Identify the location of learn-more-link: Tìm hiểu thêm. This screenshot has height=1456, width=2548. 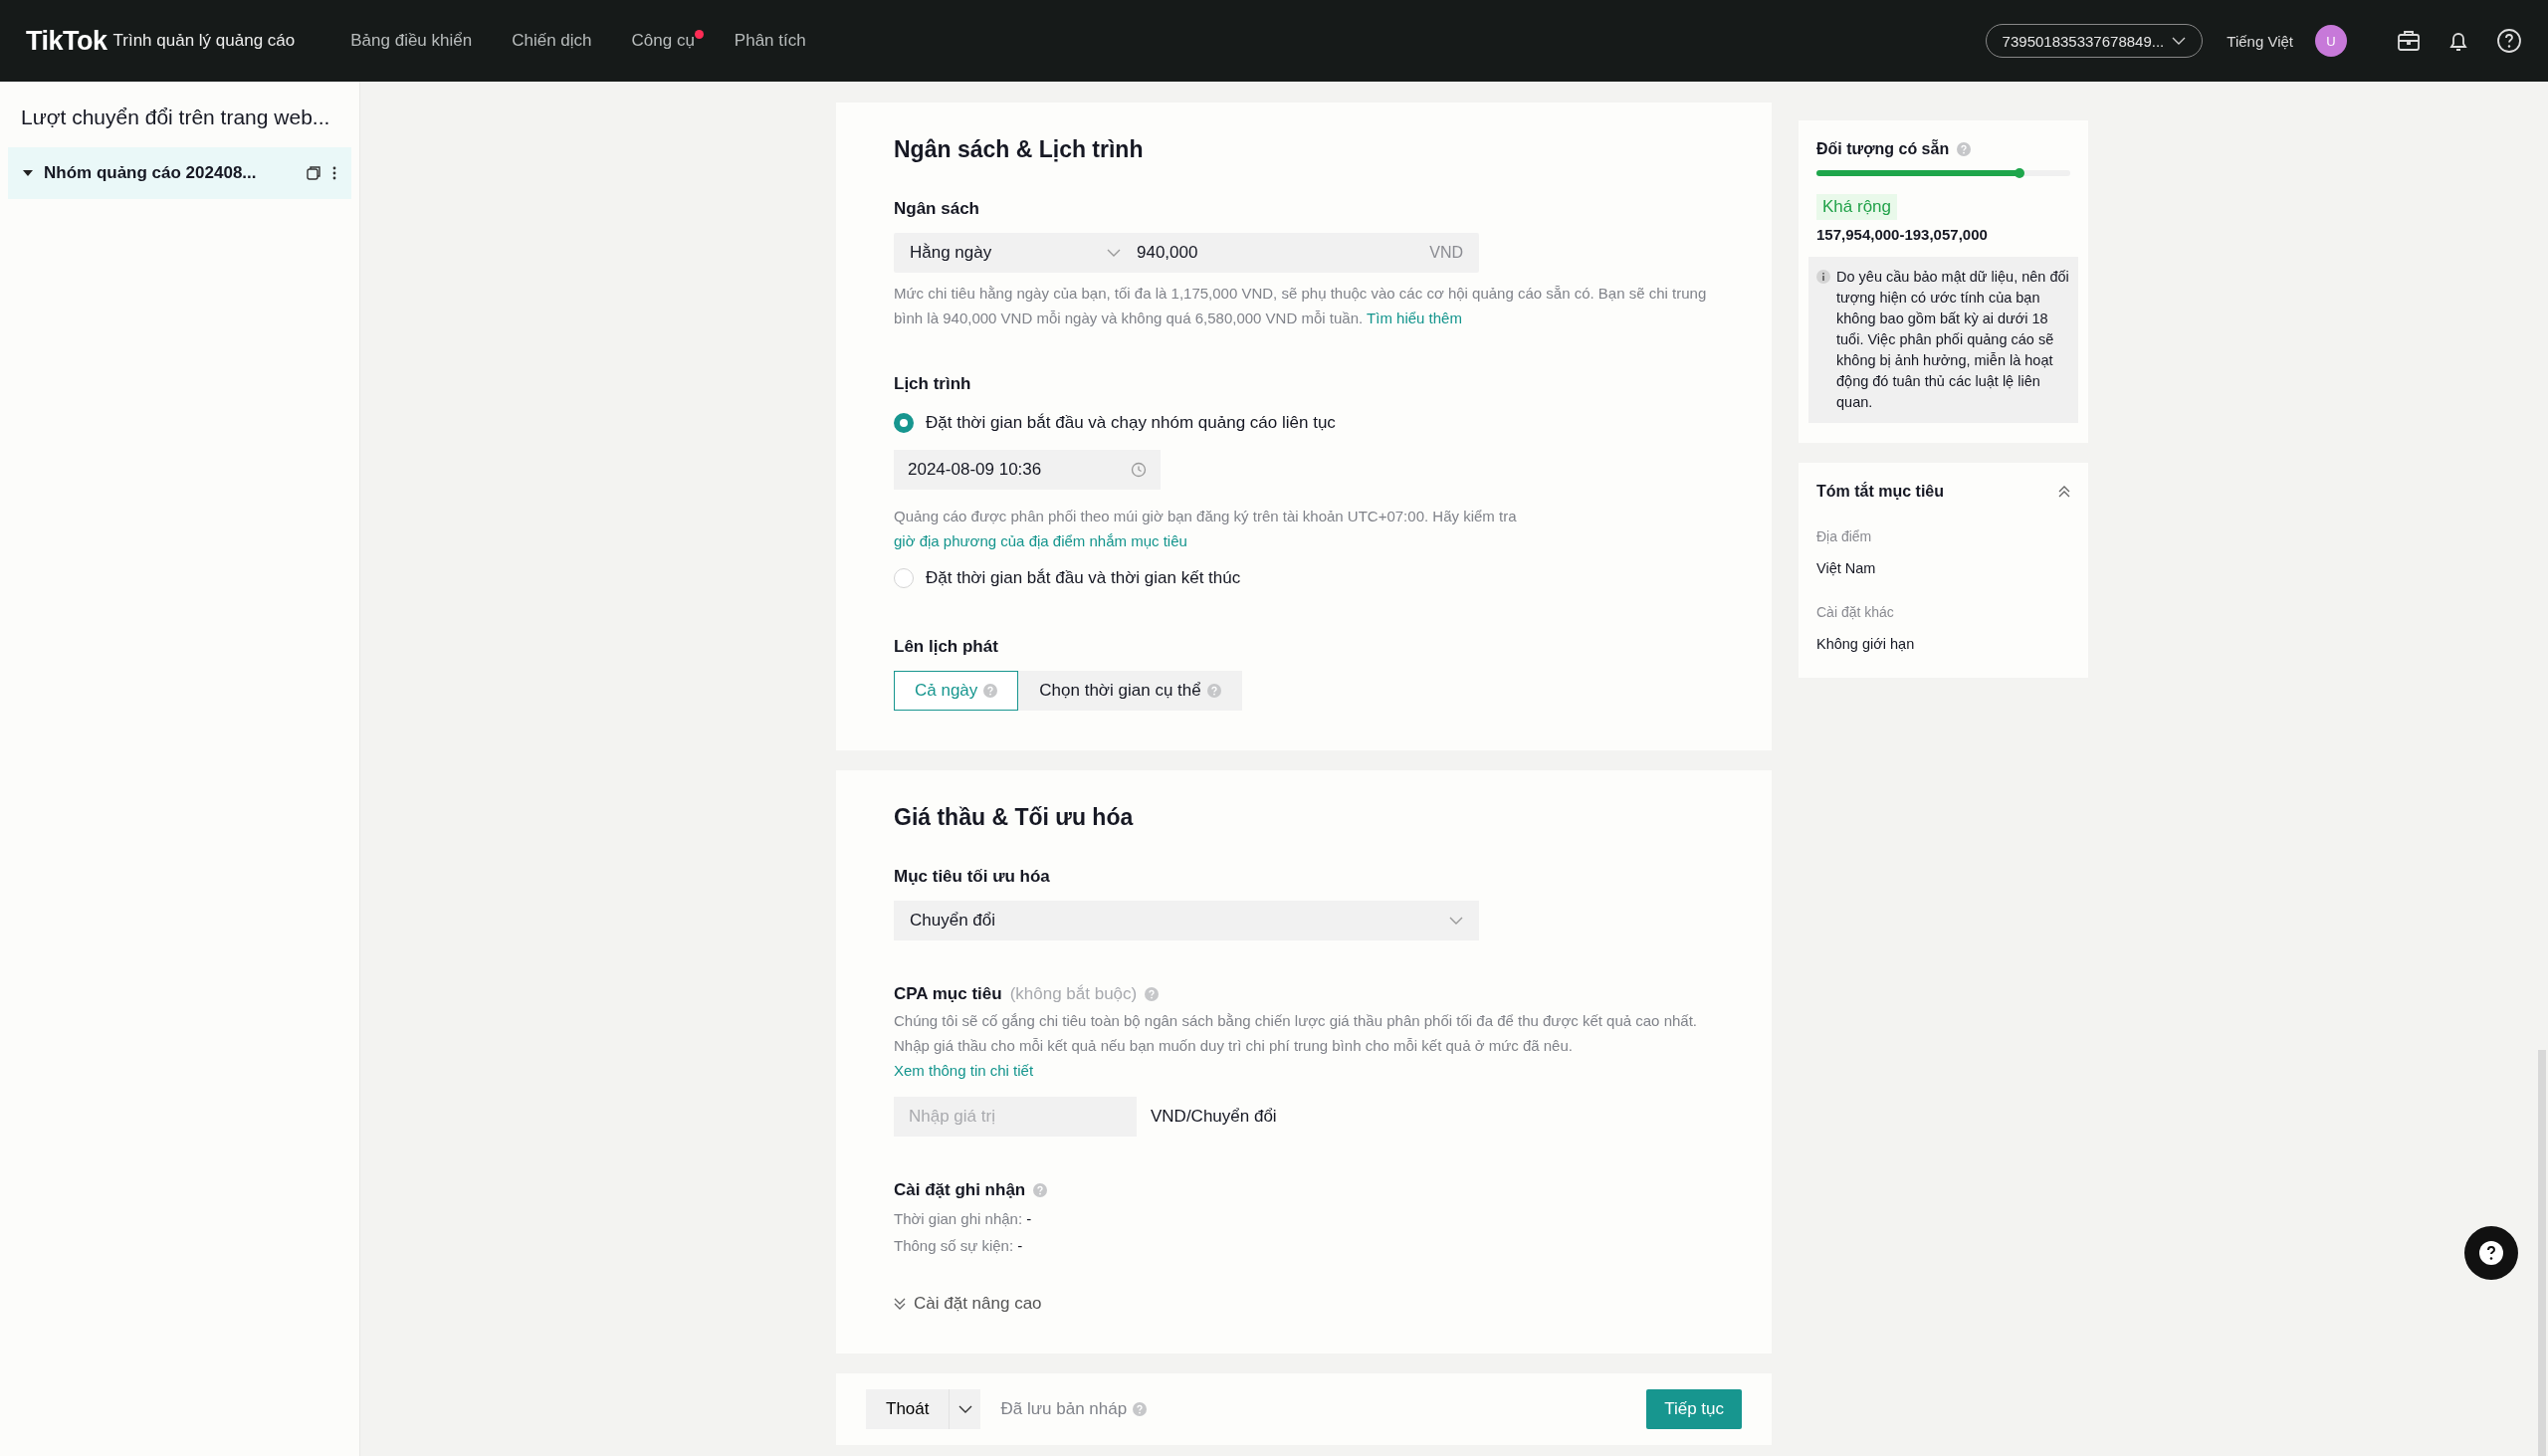
(1414, 318).